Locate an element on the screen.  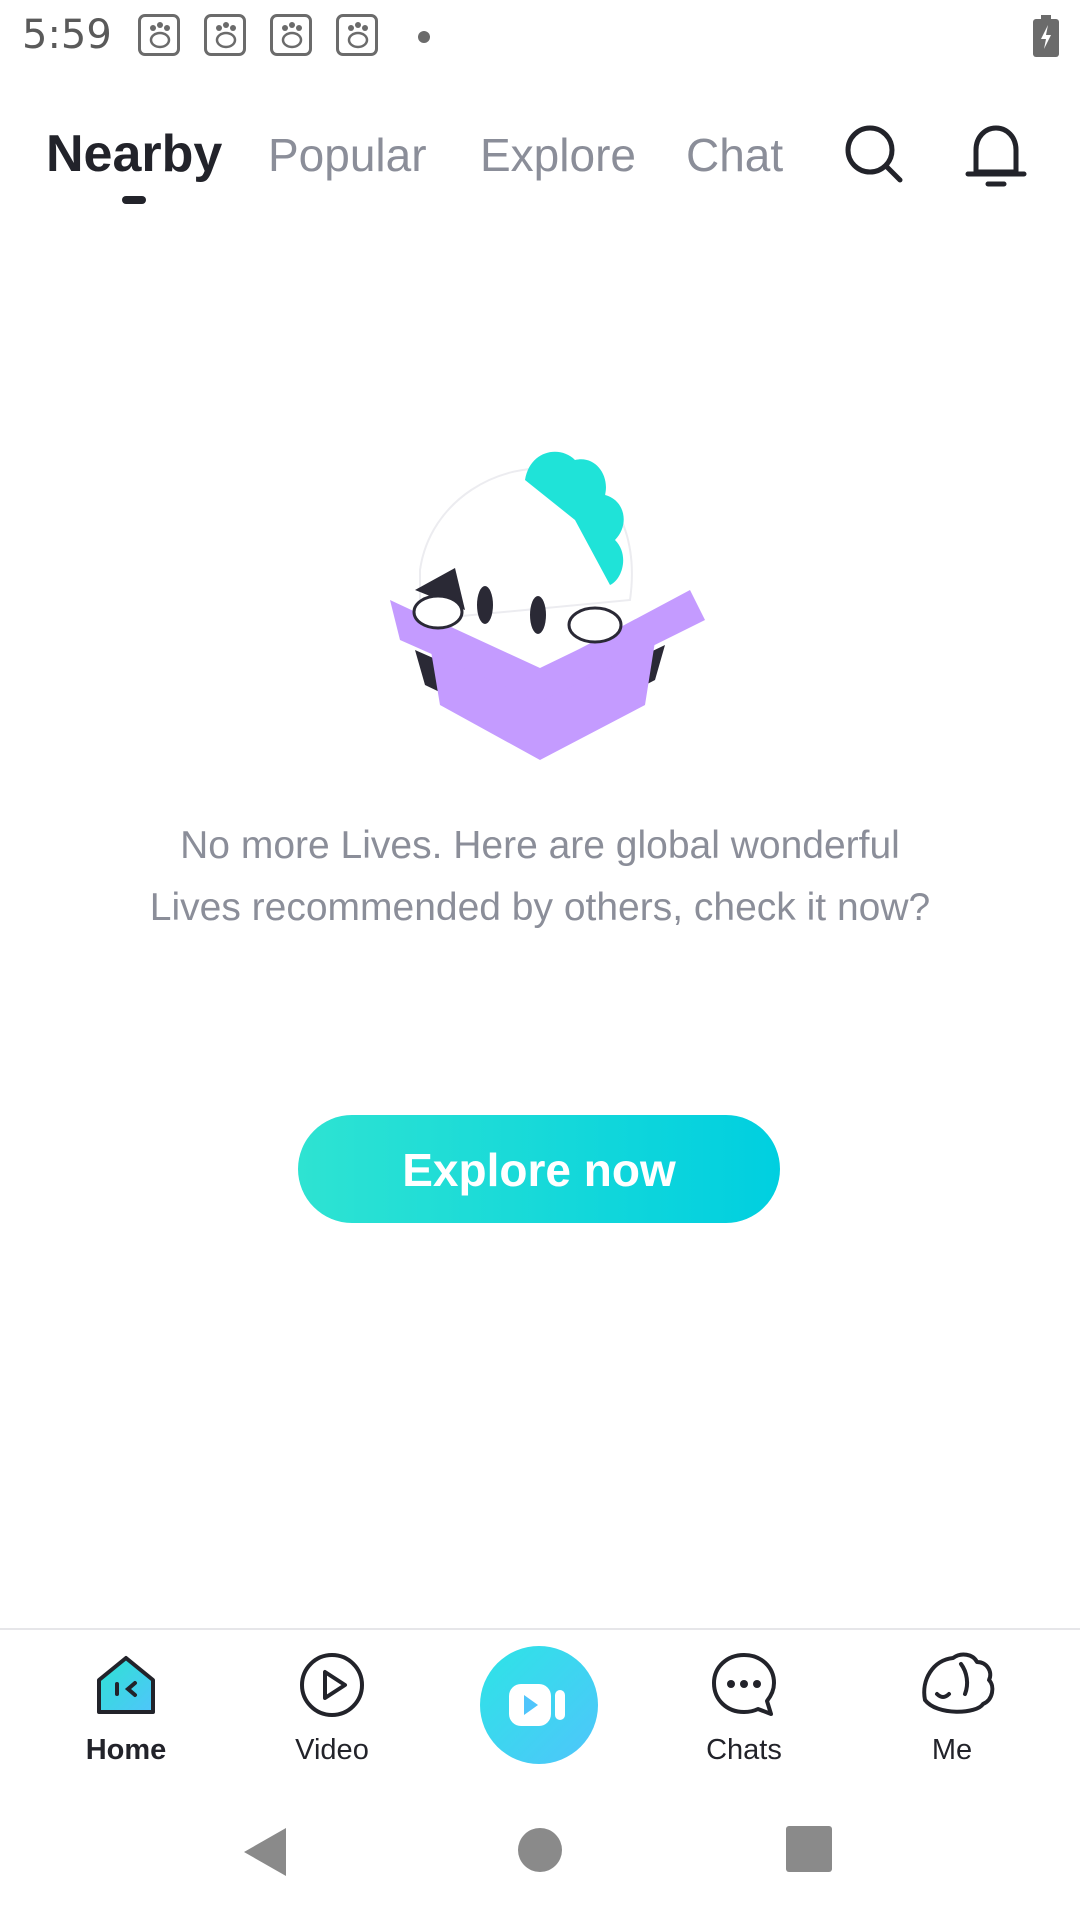
mascot-in-box-illustration is located at coordinates (540, 600).